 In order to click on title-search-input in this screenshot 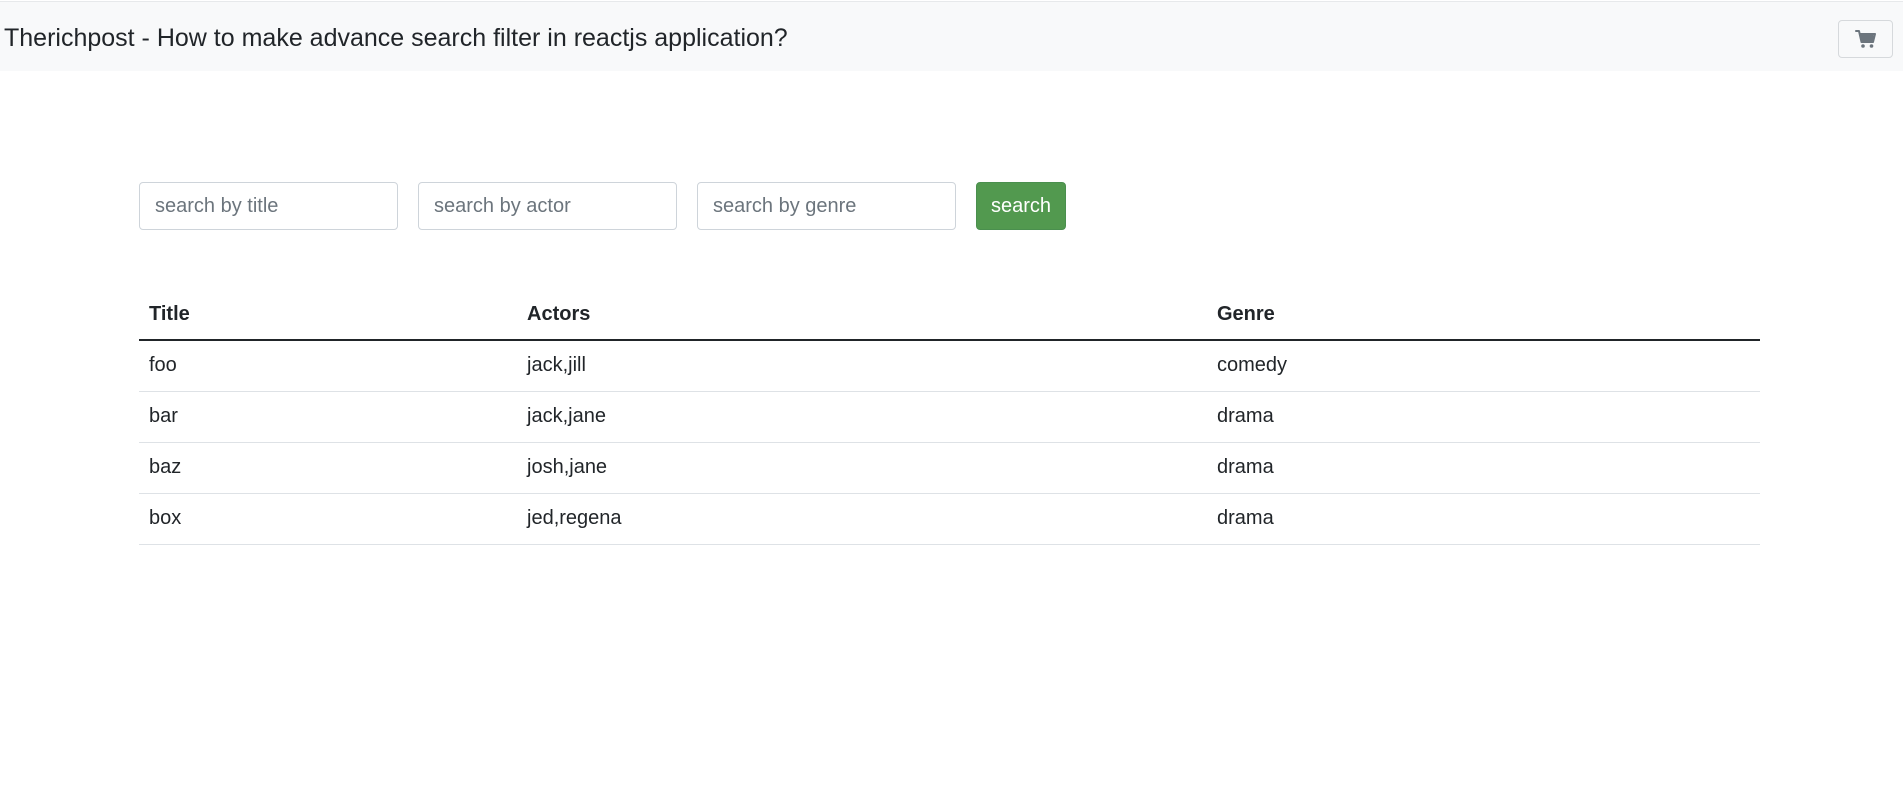, I will do `click(268, 206)`.